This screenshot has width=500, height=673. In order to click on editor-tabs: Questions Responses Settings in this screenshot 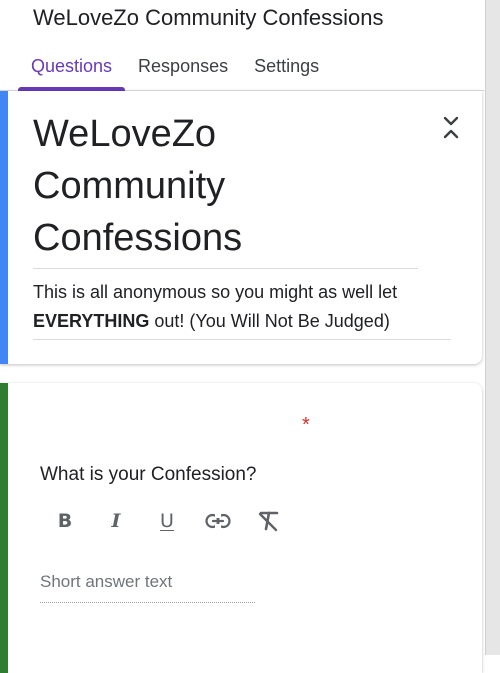, I will do `click(175, 71)`.